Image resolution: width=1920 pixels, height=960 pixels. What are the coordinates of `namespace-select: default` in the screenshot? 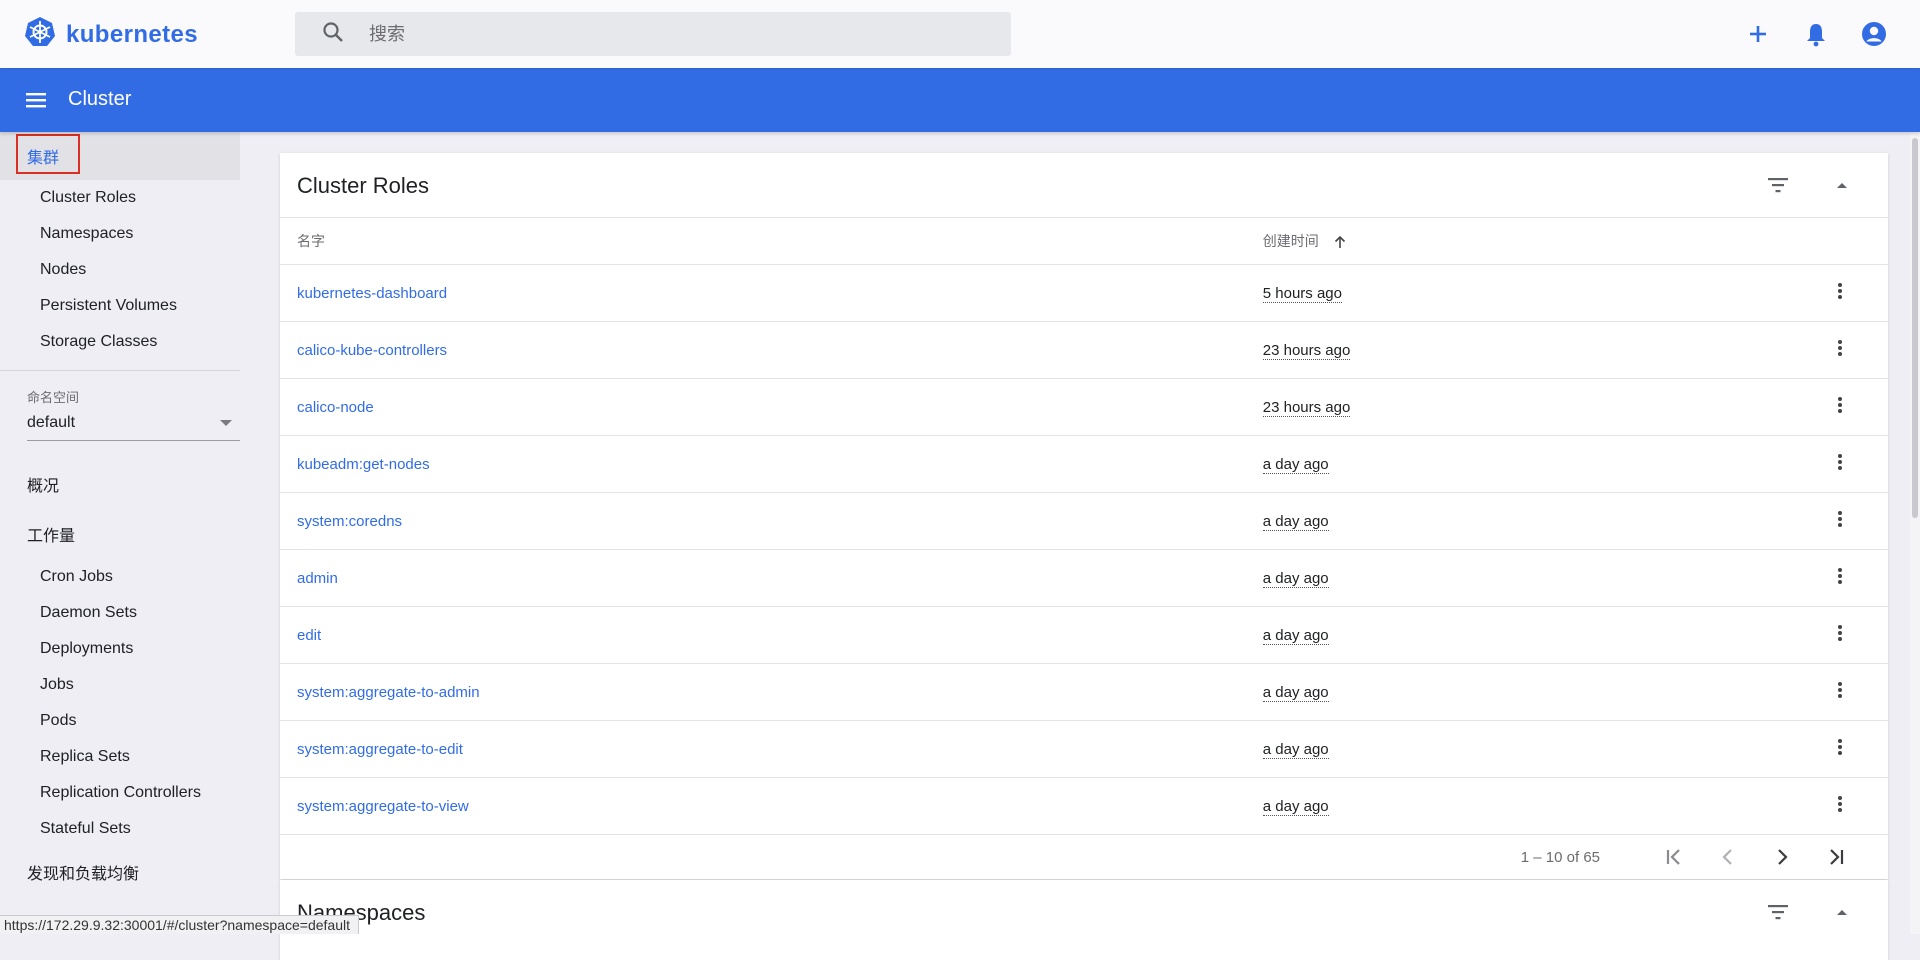 It's located at (133, 423).